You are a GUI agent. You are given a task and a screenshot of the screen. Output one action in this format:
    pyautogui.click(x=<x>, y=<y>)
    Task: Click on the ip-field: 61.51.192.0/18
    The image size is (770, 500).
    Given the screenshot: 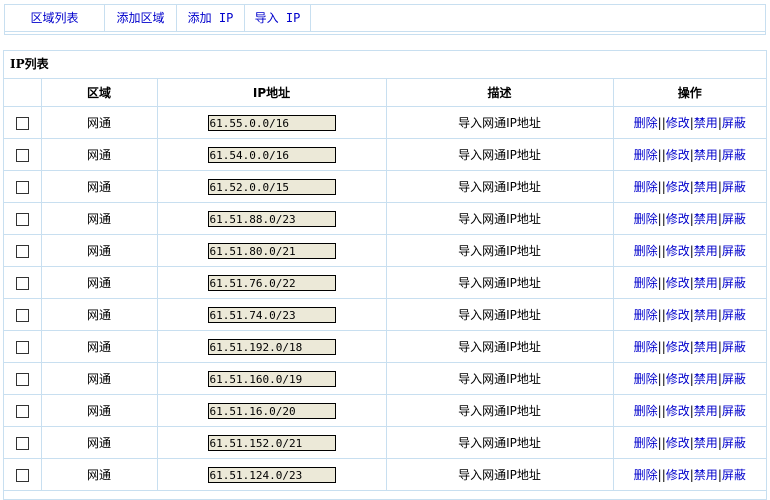 What is the action you would take?
    pyautogui.click(x=271, y=346)
    